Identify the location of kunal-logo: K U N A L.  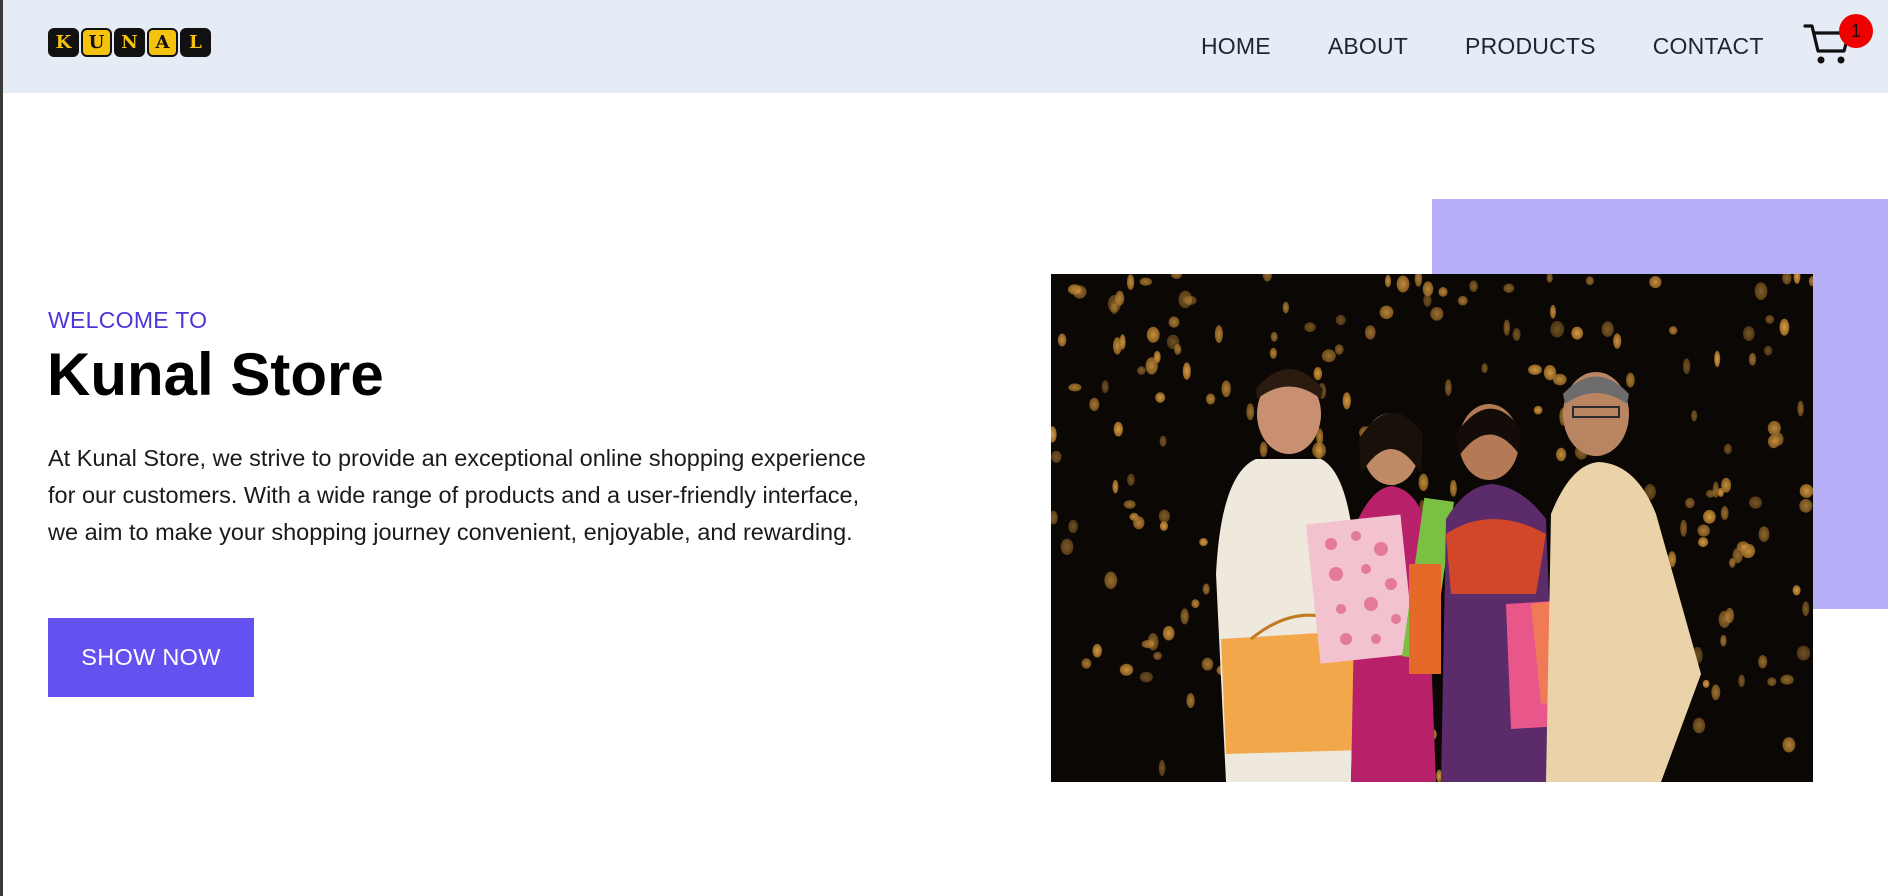
(130, 44).